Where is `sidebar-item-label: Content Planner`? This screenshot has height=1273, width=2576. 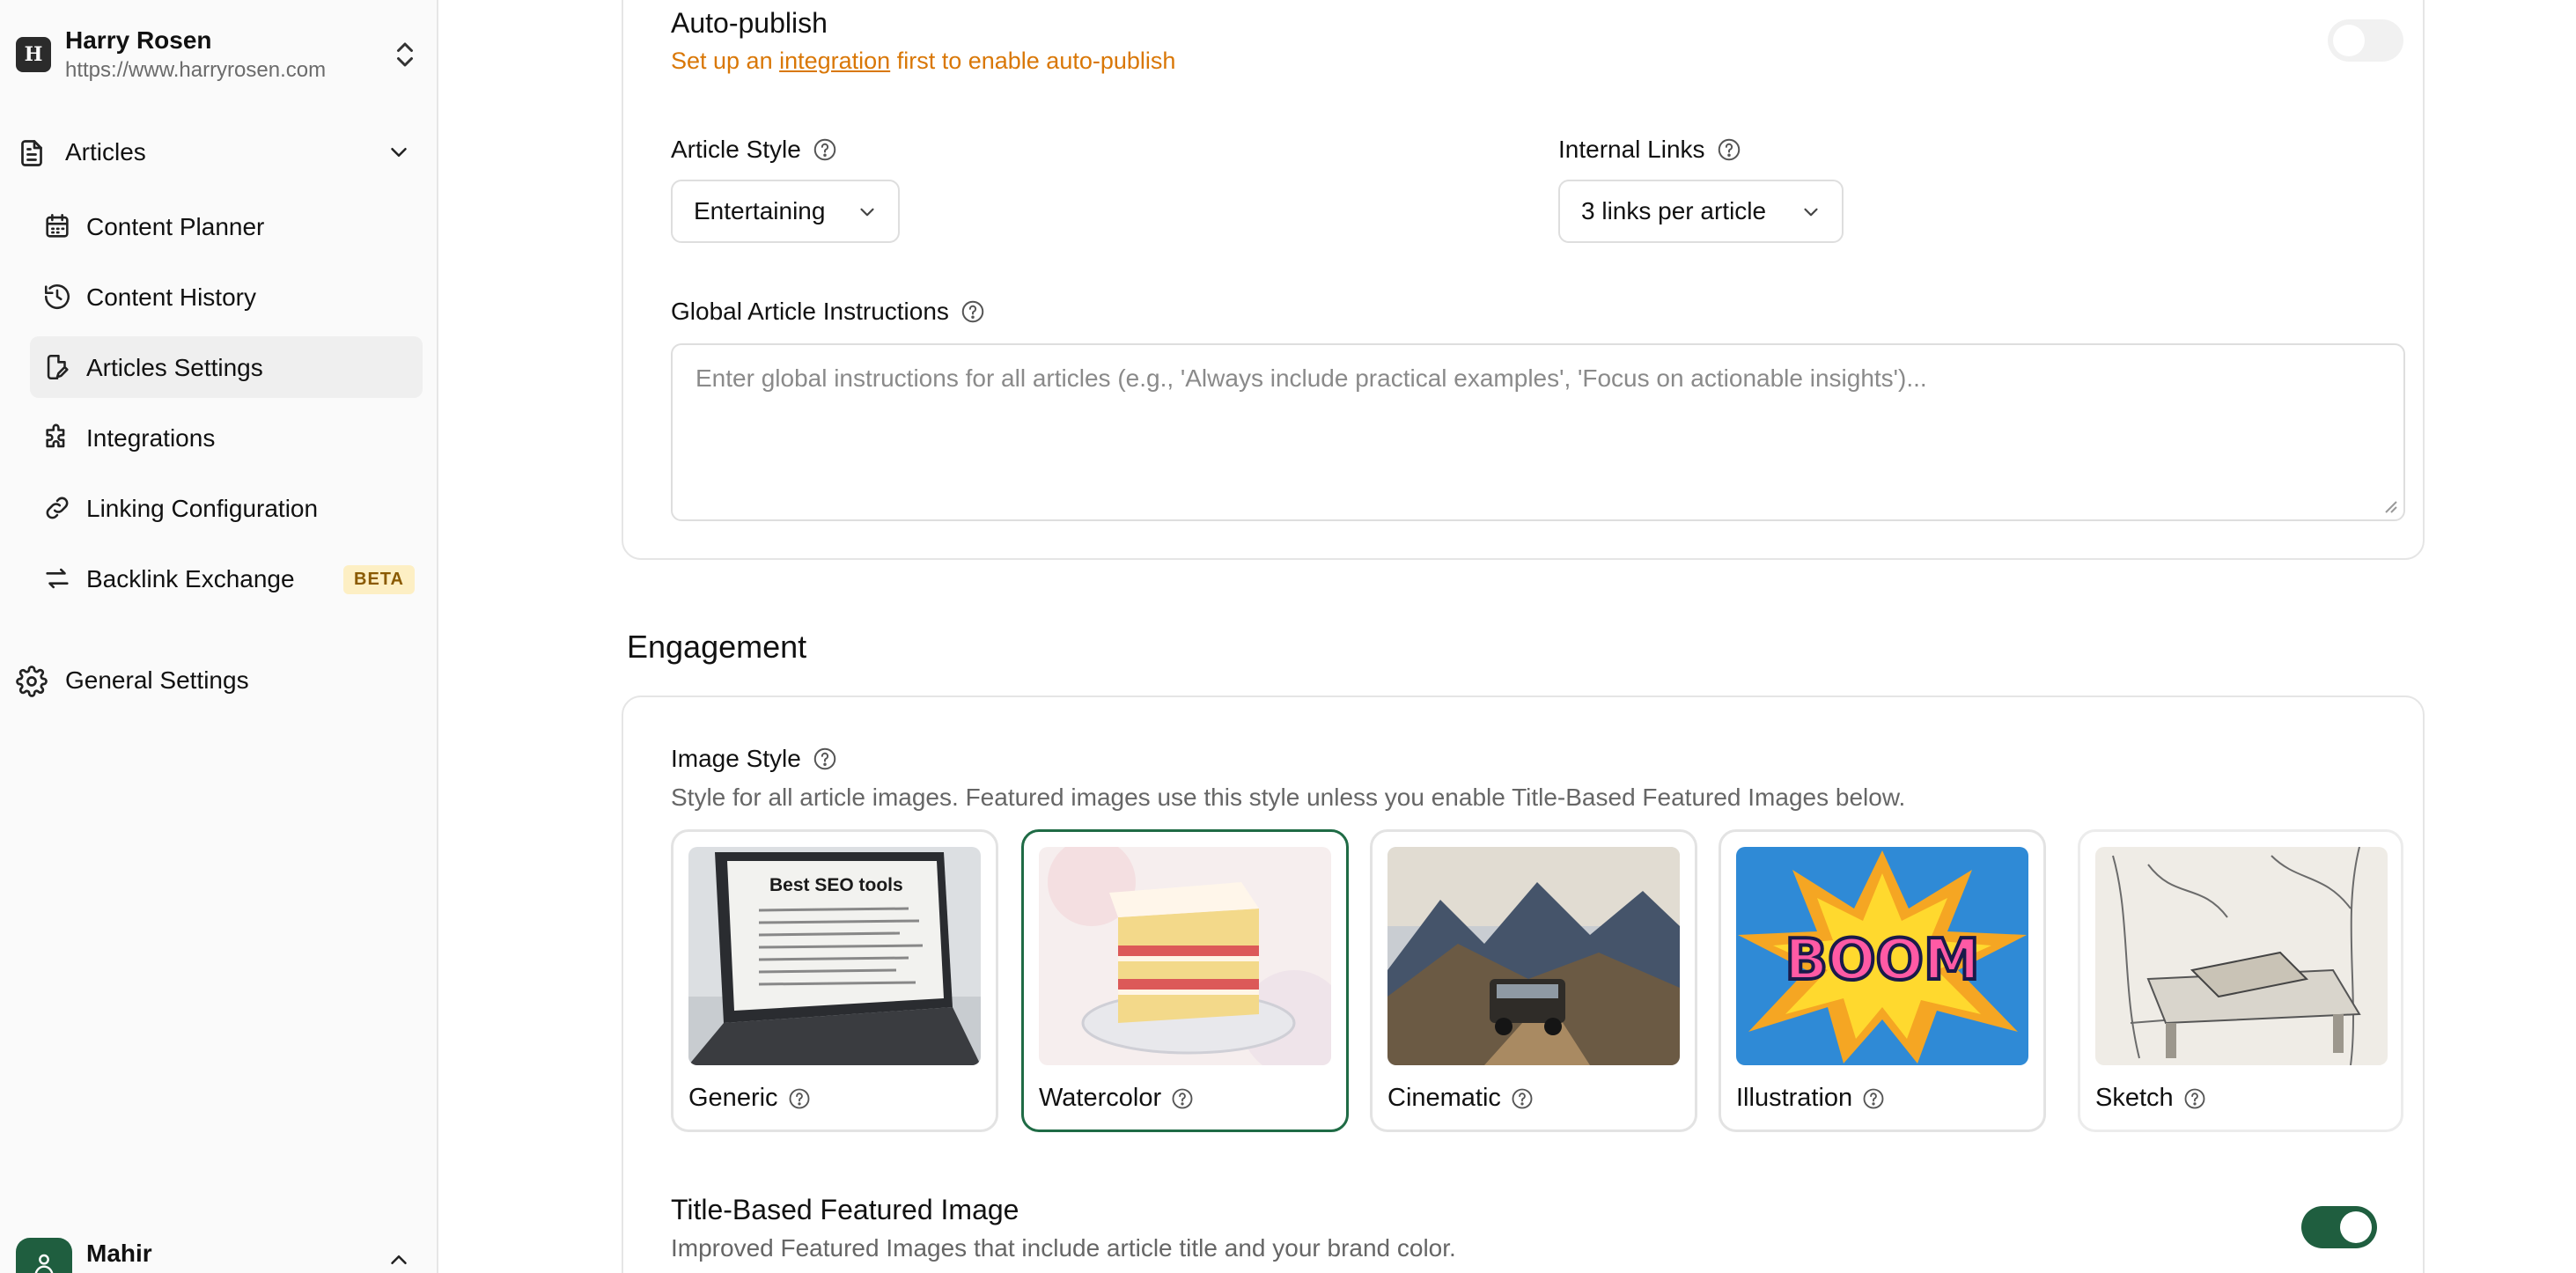 sidebar-item-label: Content Planner is located at coordinates (176, 226).